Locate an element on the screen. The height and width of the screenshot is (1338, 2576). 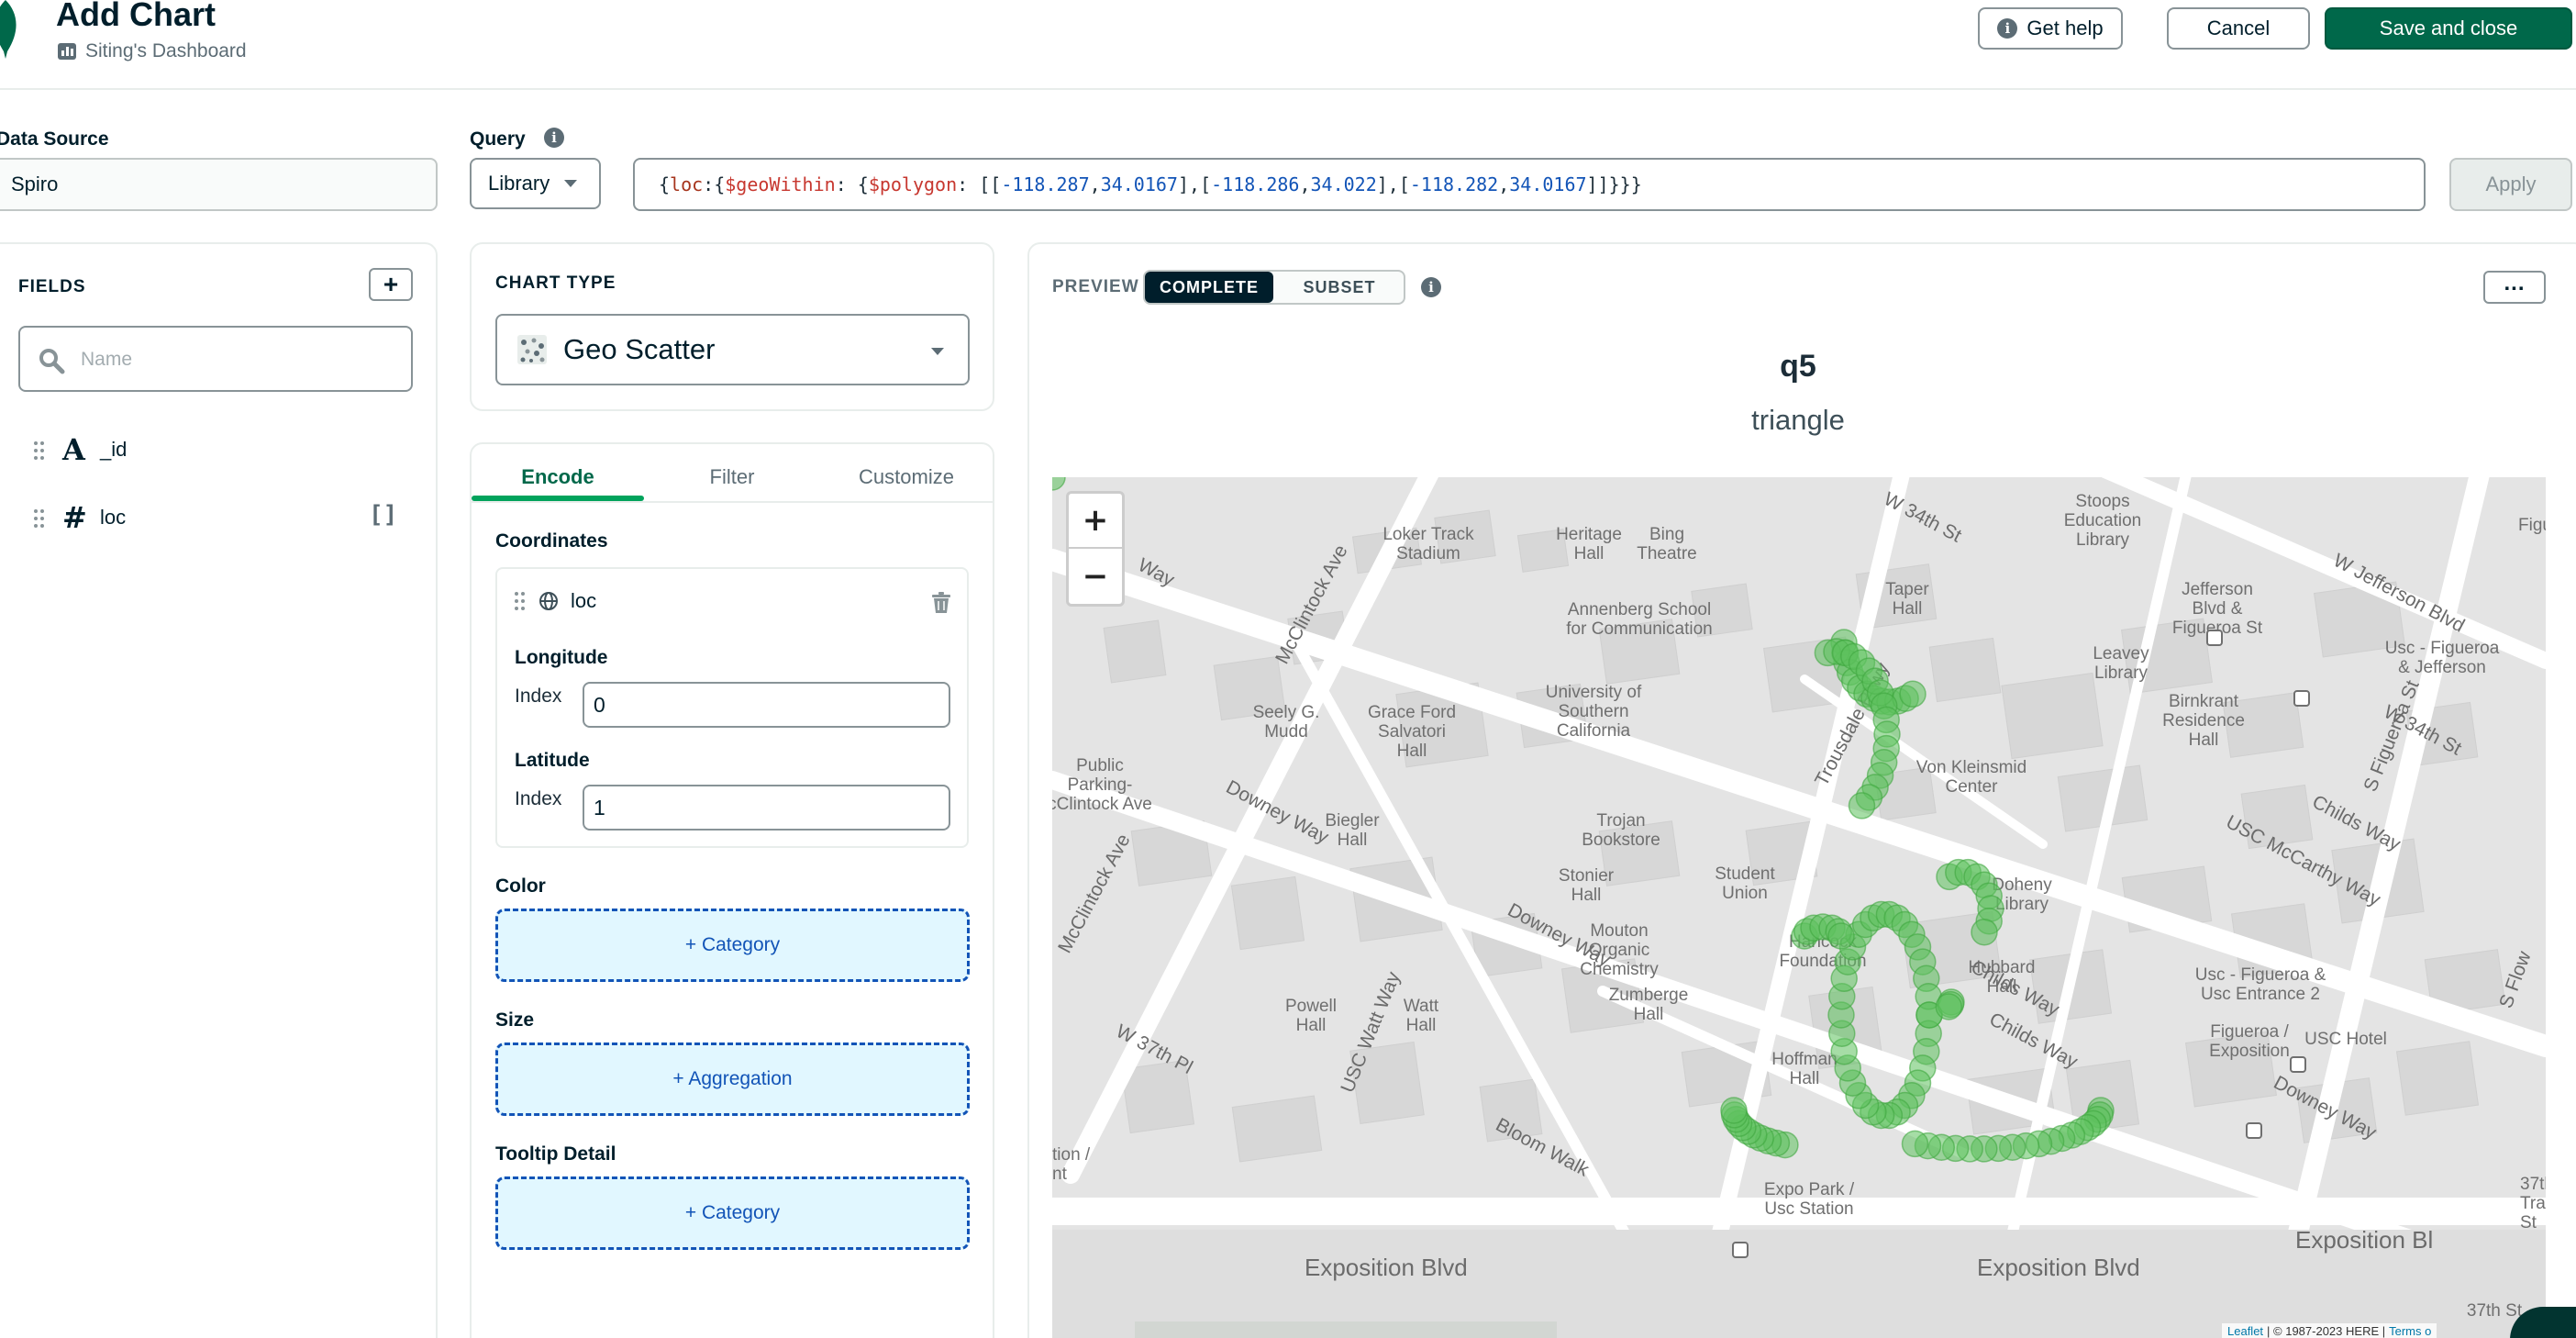
map-place-label: Jefferson Blvd & Figueroa St is located at coordinates (2217, 609).